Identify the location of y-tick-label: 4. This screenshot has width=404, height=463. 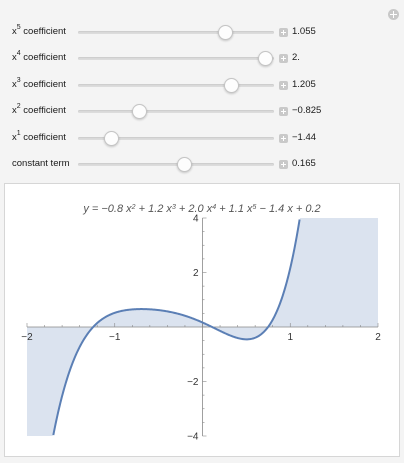
(196, 219).